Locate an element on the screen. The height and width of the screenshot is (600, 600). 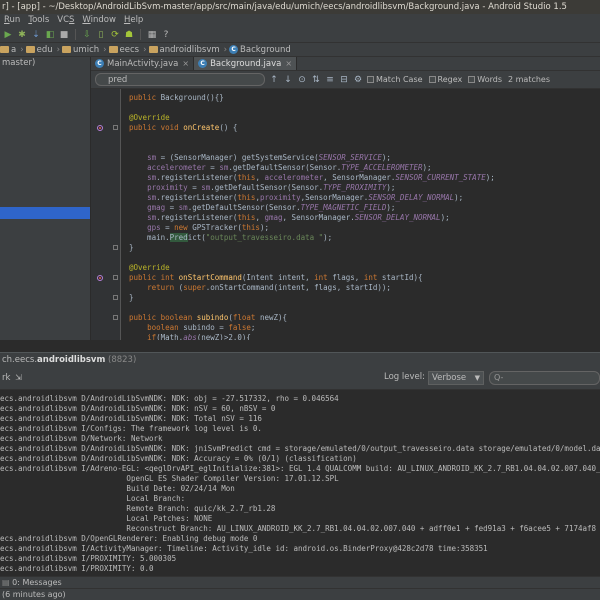
select-all-icon: ⇅ is located at coordinates (316, 80).